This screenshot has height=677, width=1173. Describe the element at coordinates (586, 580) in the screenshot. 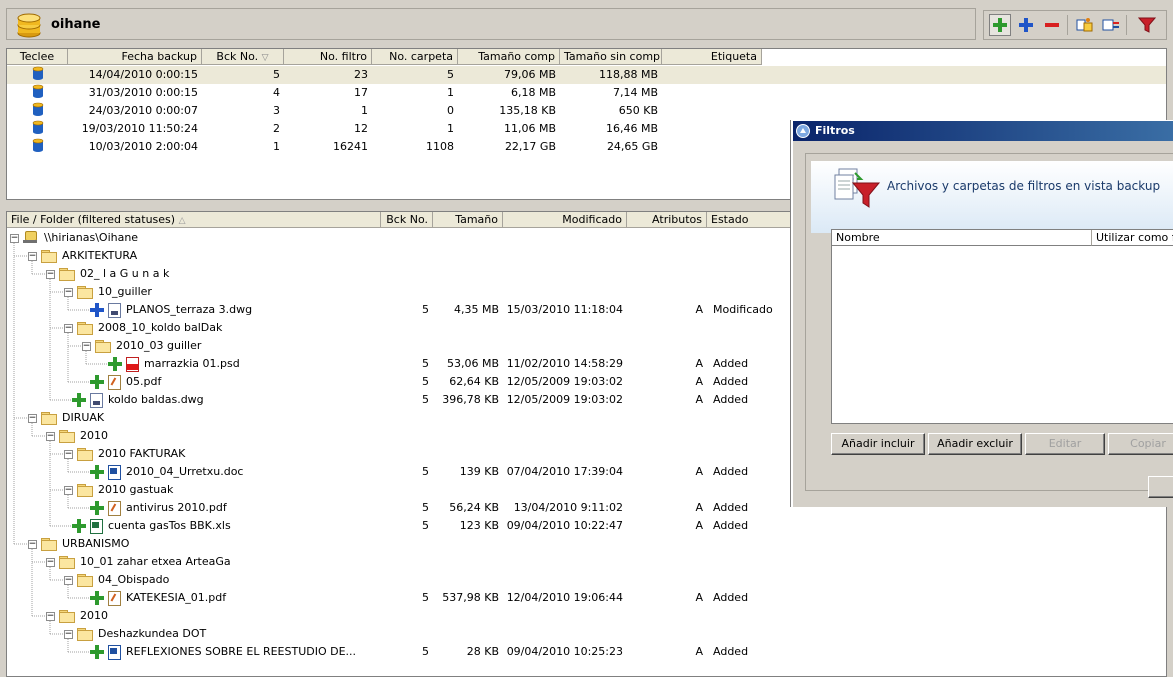

I see `folder-row: − 04_Obispado` at that location.